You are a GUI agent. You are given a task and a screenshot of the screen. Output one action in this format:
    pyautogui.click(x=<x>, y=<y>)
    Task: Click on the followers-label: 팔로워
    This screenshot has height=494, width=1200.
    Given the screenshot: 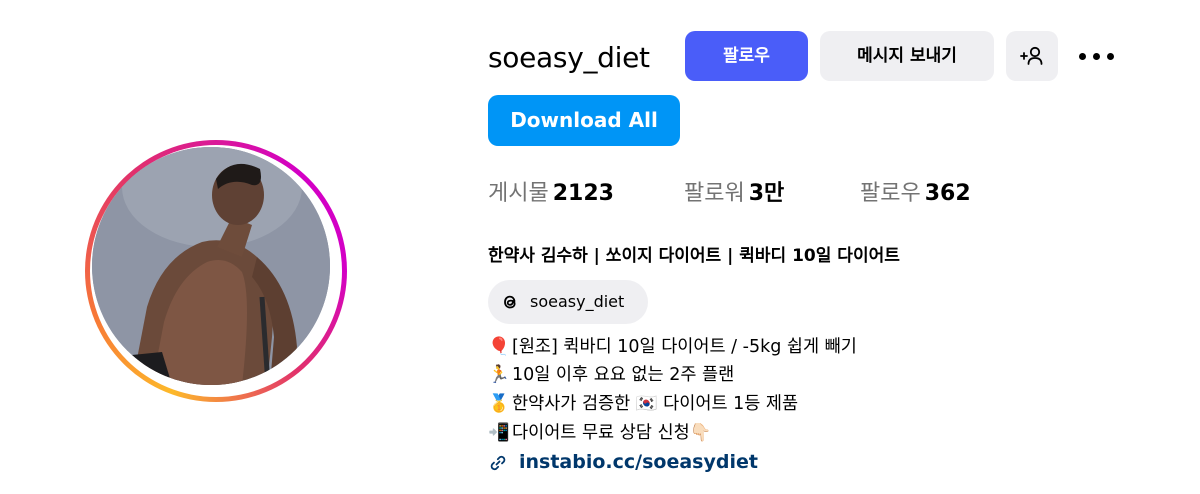 What is the action you would take?
    pyautogui.click(x=714, y=193)
    